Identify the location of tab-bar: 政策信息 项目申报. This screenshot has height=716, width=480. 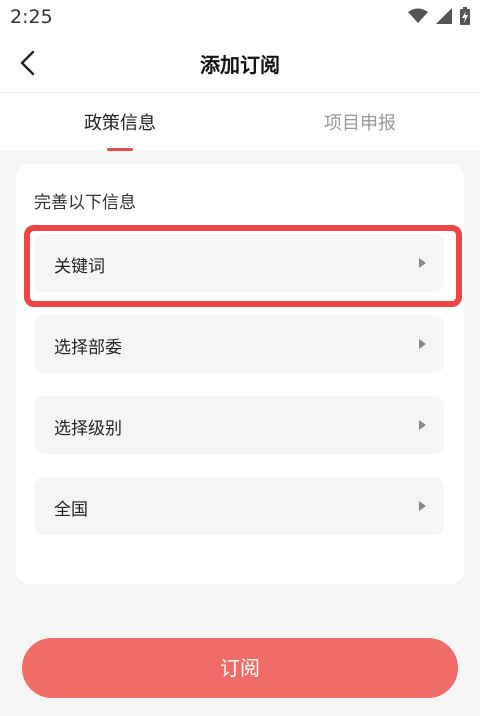
(240, 122).